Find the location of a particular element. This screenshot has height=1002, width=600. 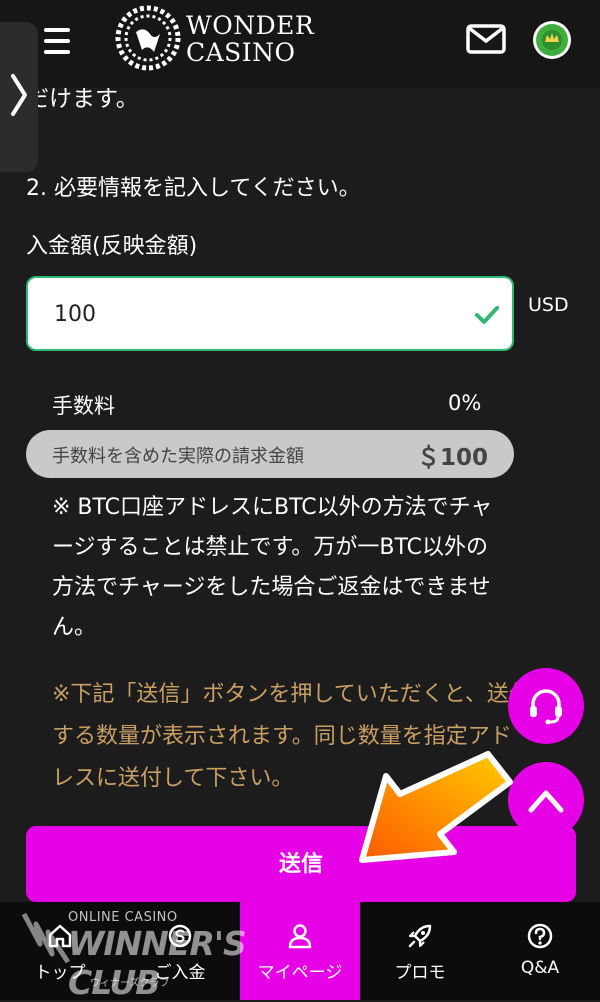

fee-label: 手数料 is located at coordinates (83, 406).